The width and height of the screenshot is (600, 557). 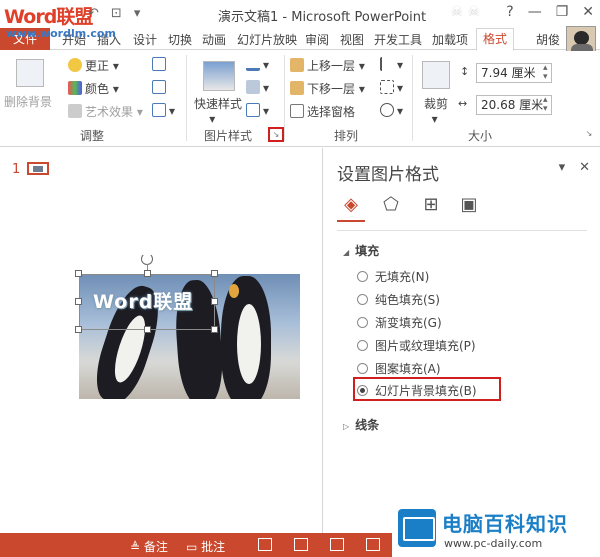 I want to click on penguin-belly-shape, so click(x=249, y=344).